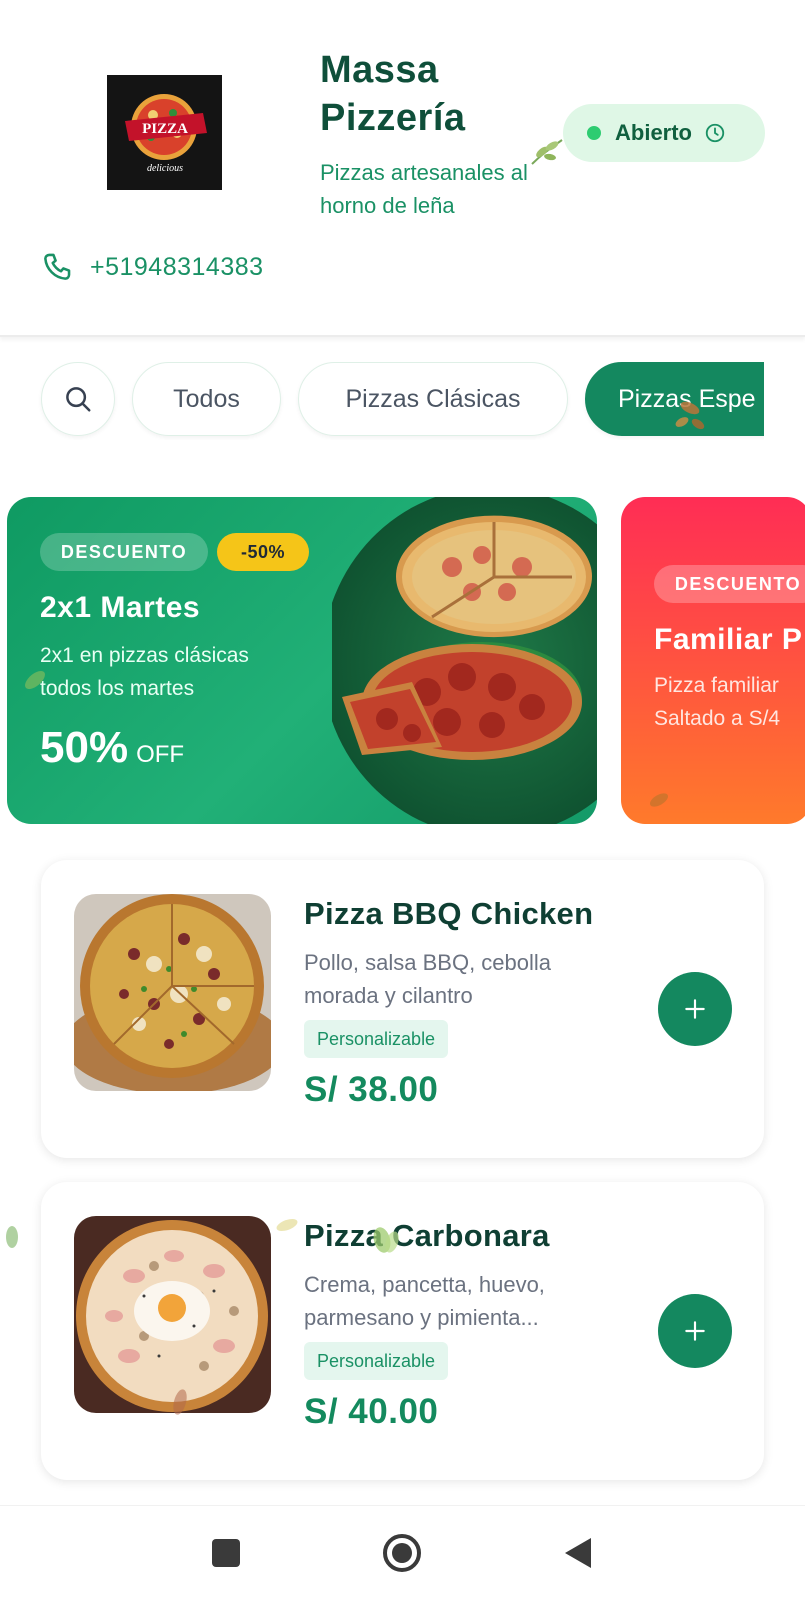  I want to click on home-button, so click(402, 1553).